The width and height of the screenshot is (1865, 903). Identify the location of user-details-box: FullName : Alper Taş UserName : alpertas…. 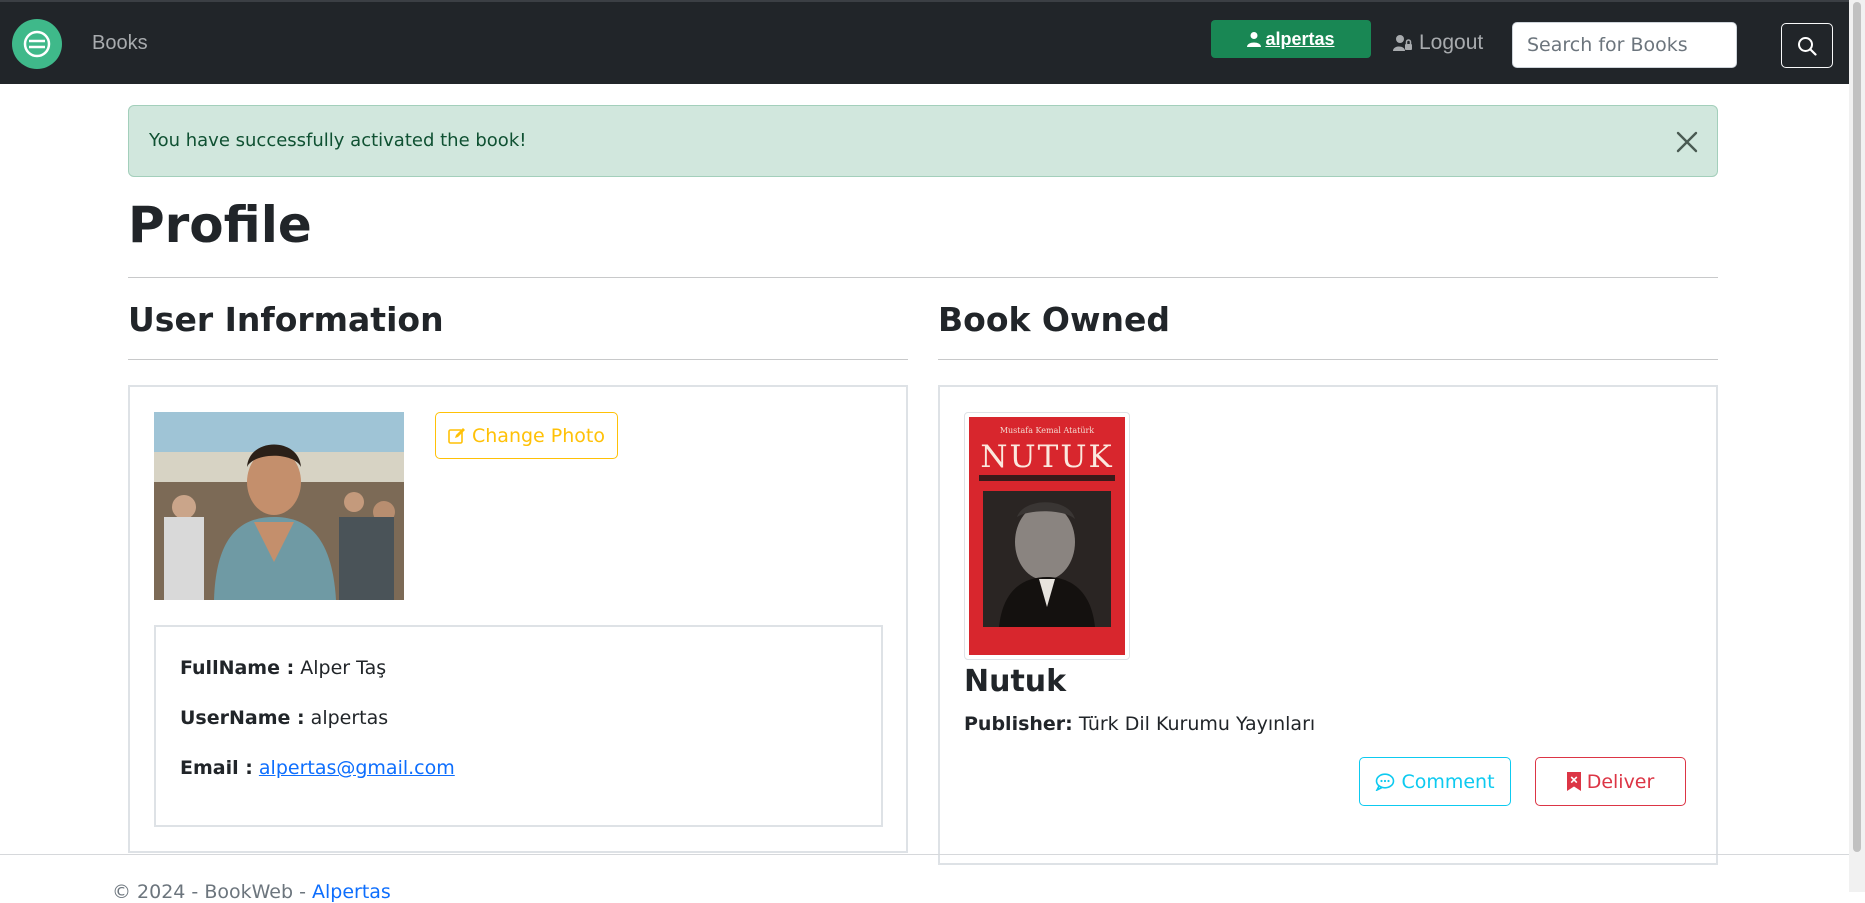
(518, 726).